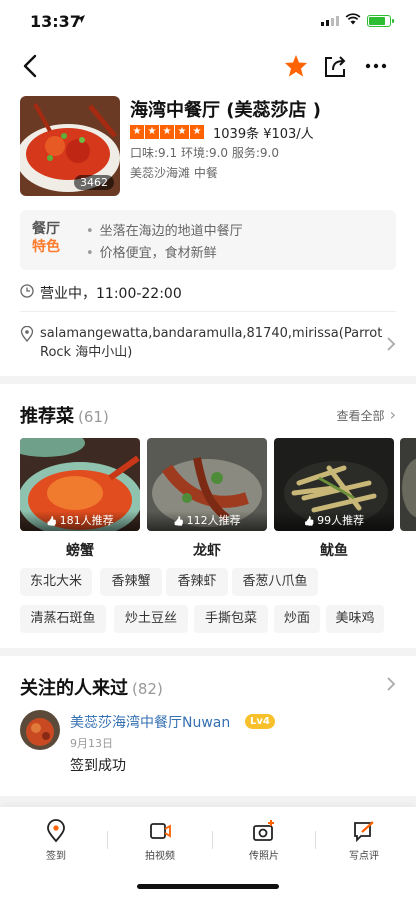  Describe the element at coordinates (111, 294) in the screenshot. I see `hours-text: 营业中，11:00-22:00` at that location.